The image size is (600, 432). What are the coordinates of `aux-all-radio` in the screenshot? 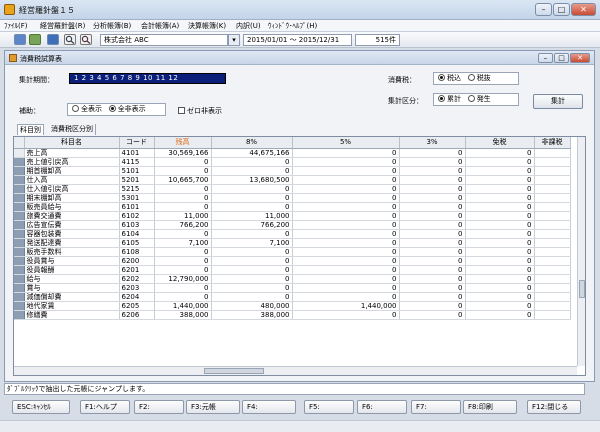 It's located at (75, 108).